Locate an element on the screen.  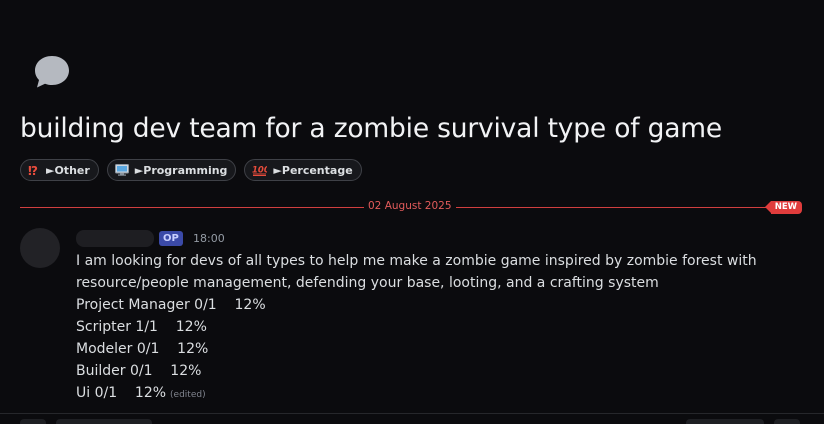
tag-other: ⁉ ►Other is located at coordinates (59, 170).